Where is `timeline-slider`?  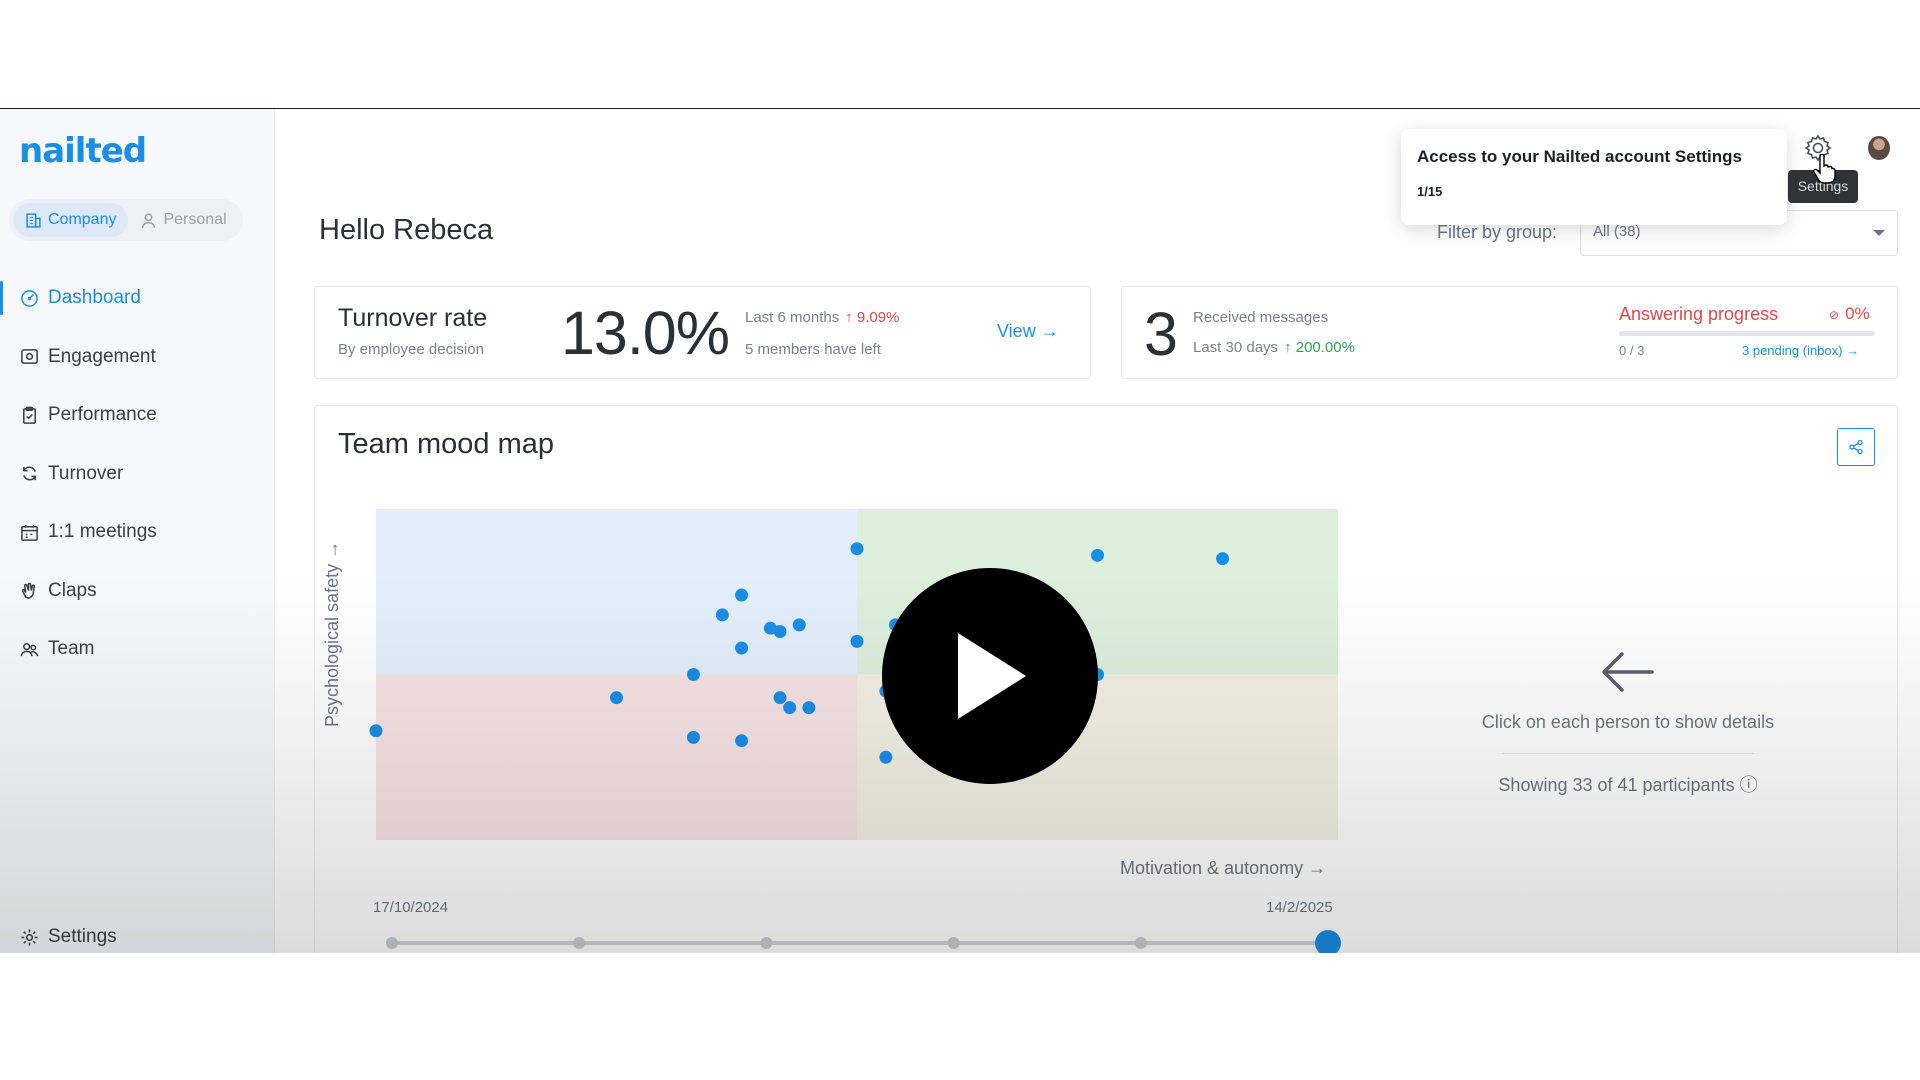 timeline-slider is located at coordinates (863, 941).